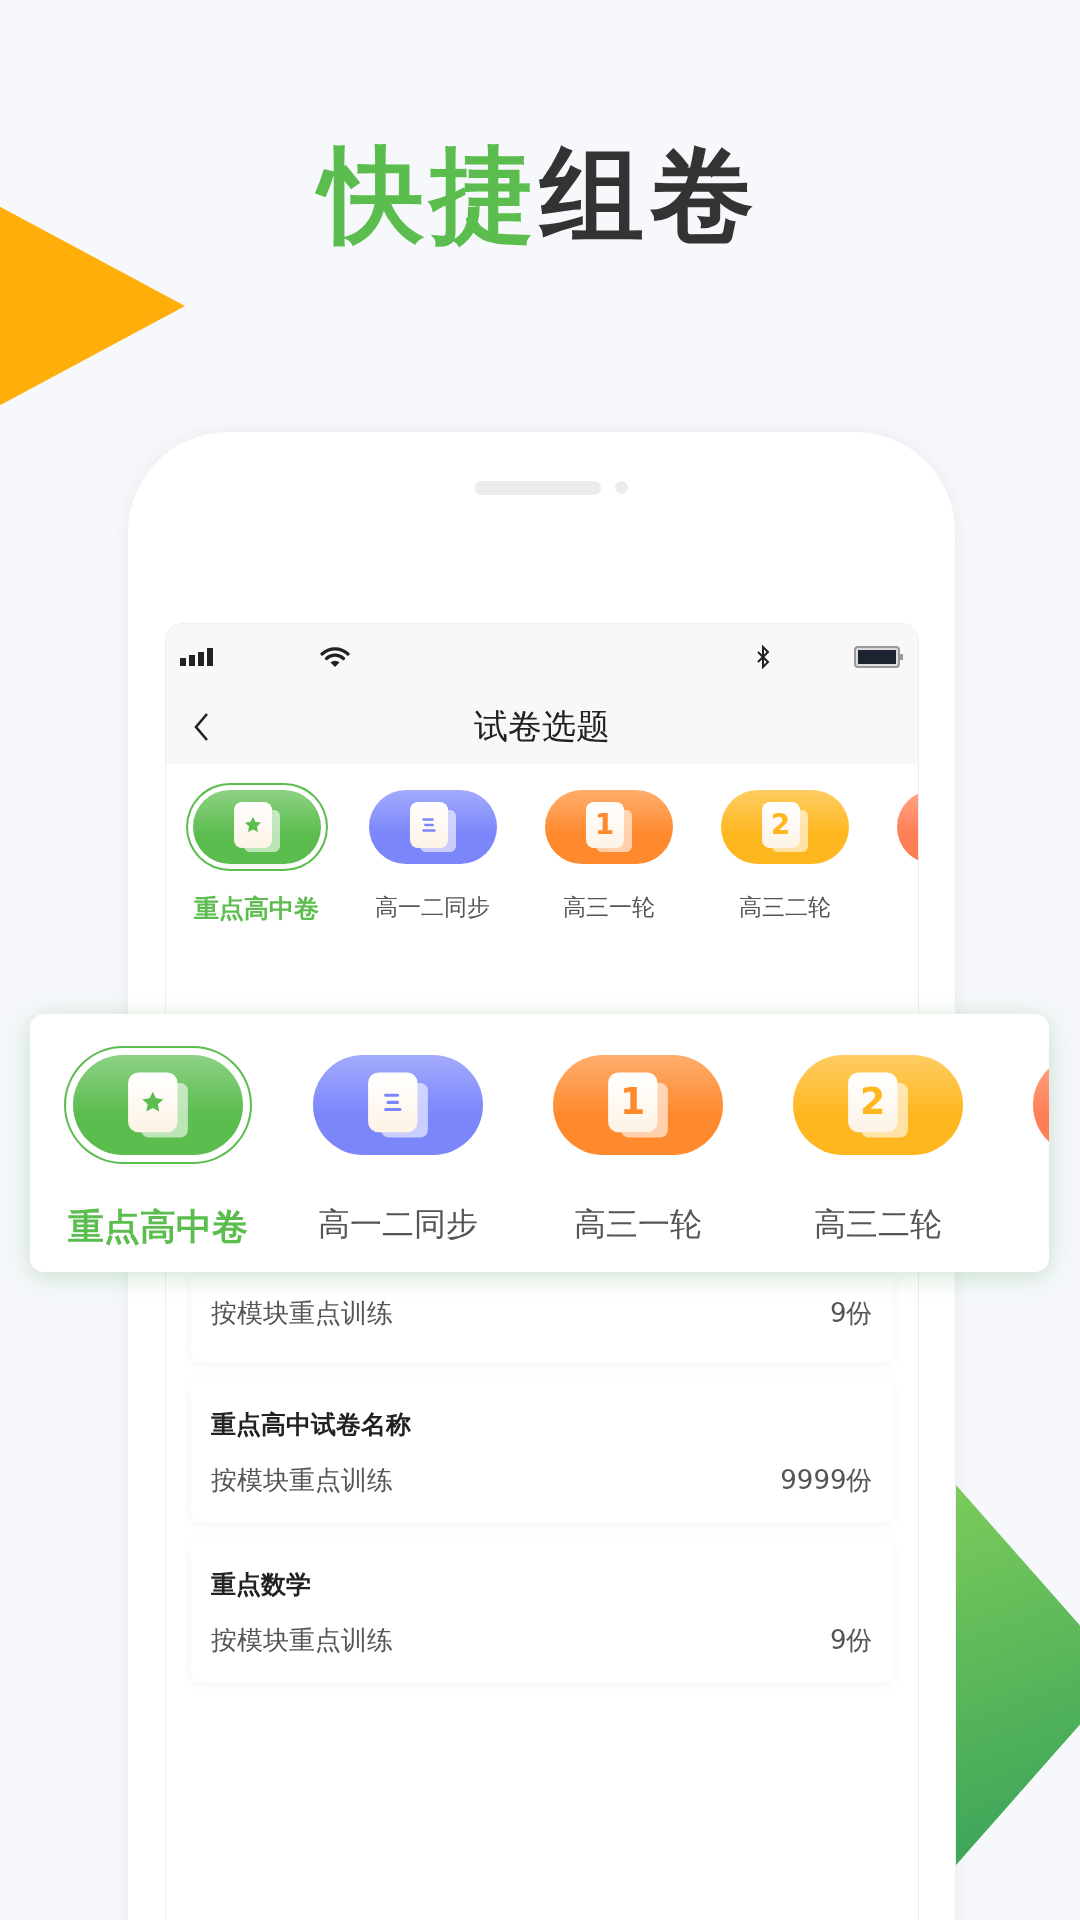 This screenshot has width=1080, height=1920. What do you see at coordinates (878, 657) in the screenshot?
I see `battery-icon` at bounding box center [878, 657].